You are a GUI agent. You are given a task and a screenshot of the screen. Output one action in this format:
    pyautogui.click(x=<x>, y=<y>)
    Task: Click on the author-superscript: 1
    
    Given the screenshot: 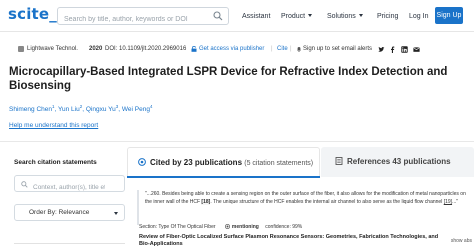 What is the action you would take?
    pyautogui.click(x=53, y=106)
    